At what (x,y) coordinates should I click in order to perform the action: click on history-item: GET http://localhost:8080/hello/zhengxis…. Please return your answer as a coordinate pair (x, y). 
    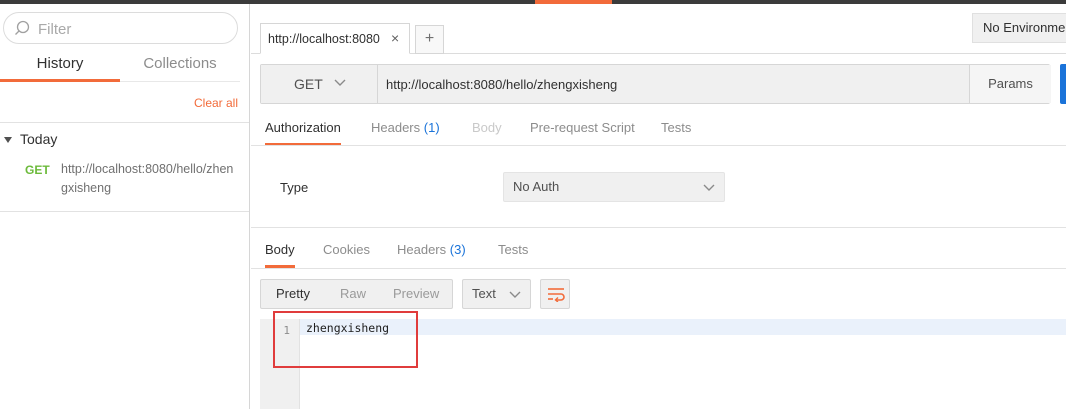
    Looking at the image, I should click on (124, 182).